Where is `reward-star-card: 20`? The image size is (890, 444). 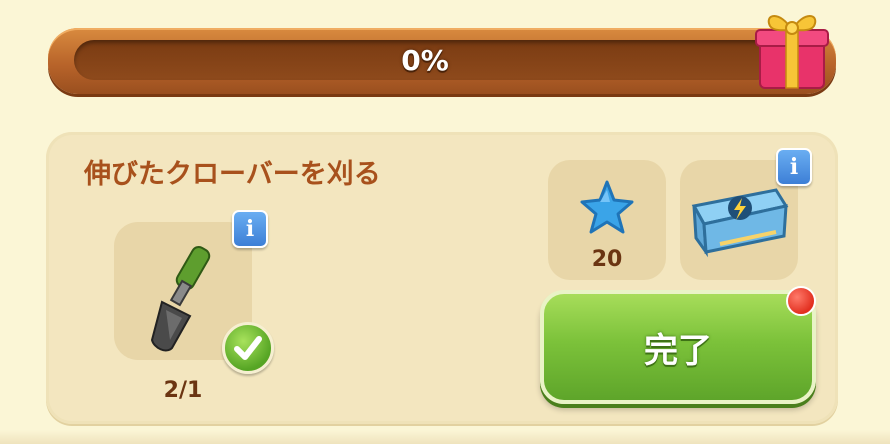 reward-star-card: 20 is located at coordinates (607, 220).